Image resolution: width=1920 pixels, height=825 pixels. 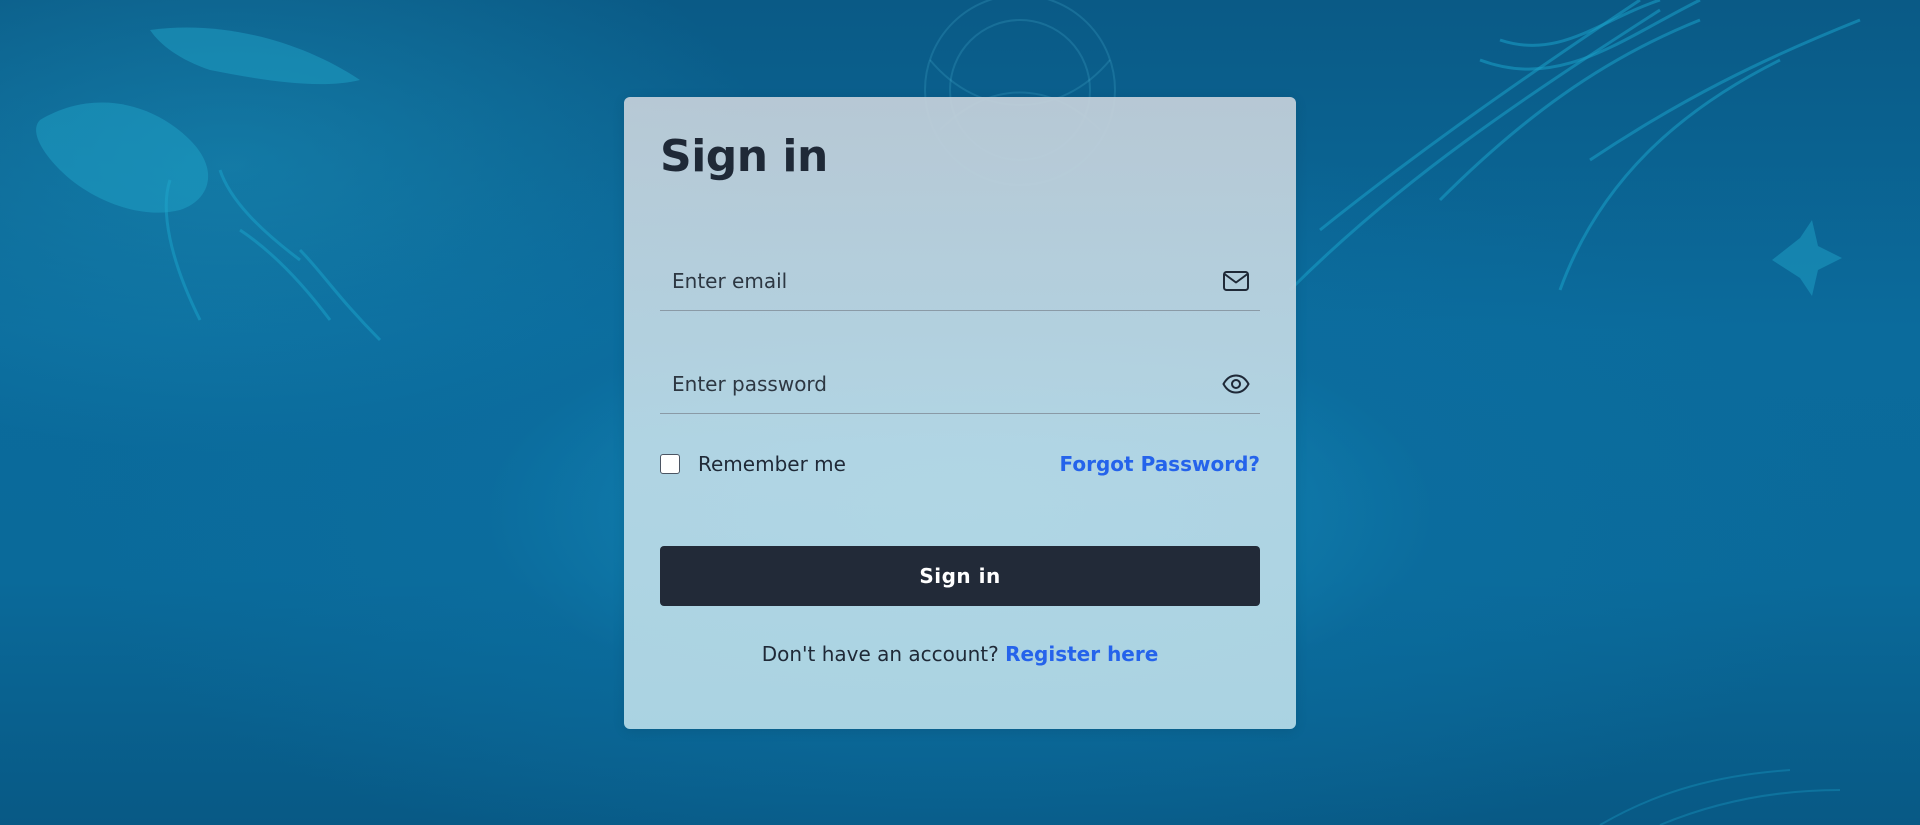 What do you see at coordinates (1081, 654) in the screenshot?
I see `register-link: Register here` at bounding box center [1081, 654].